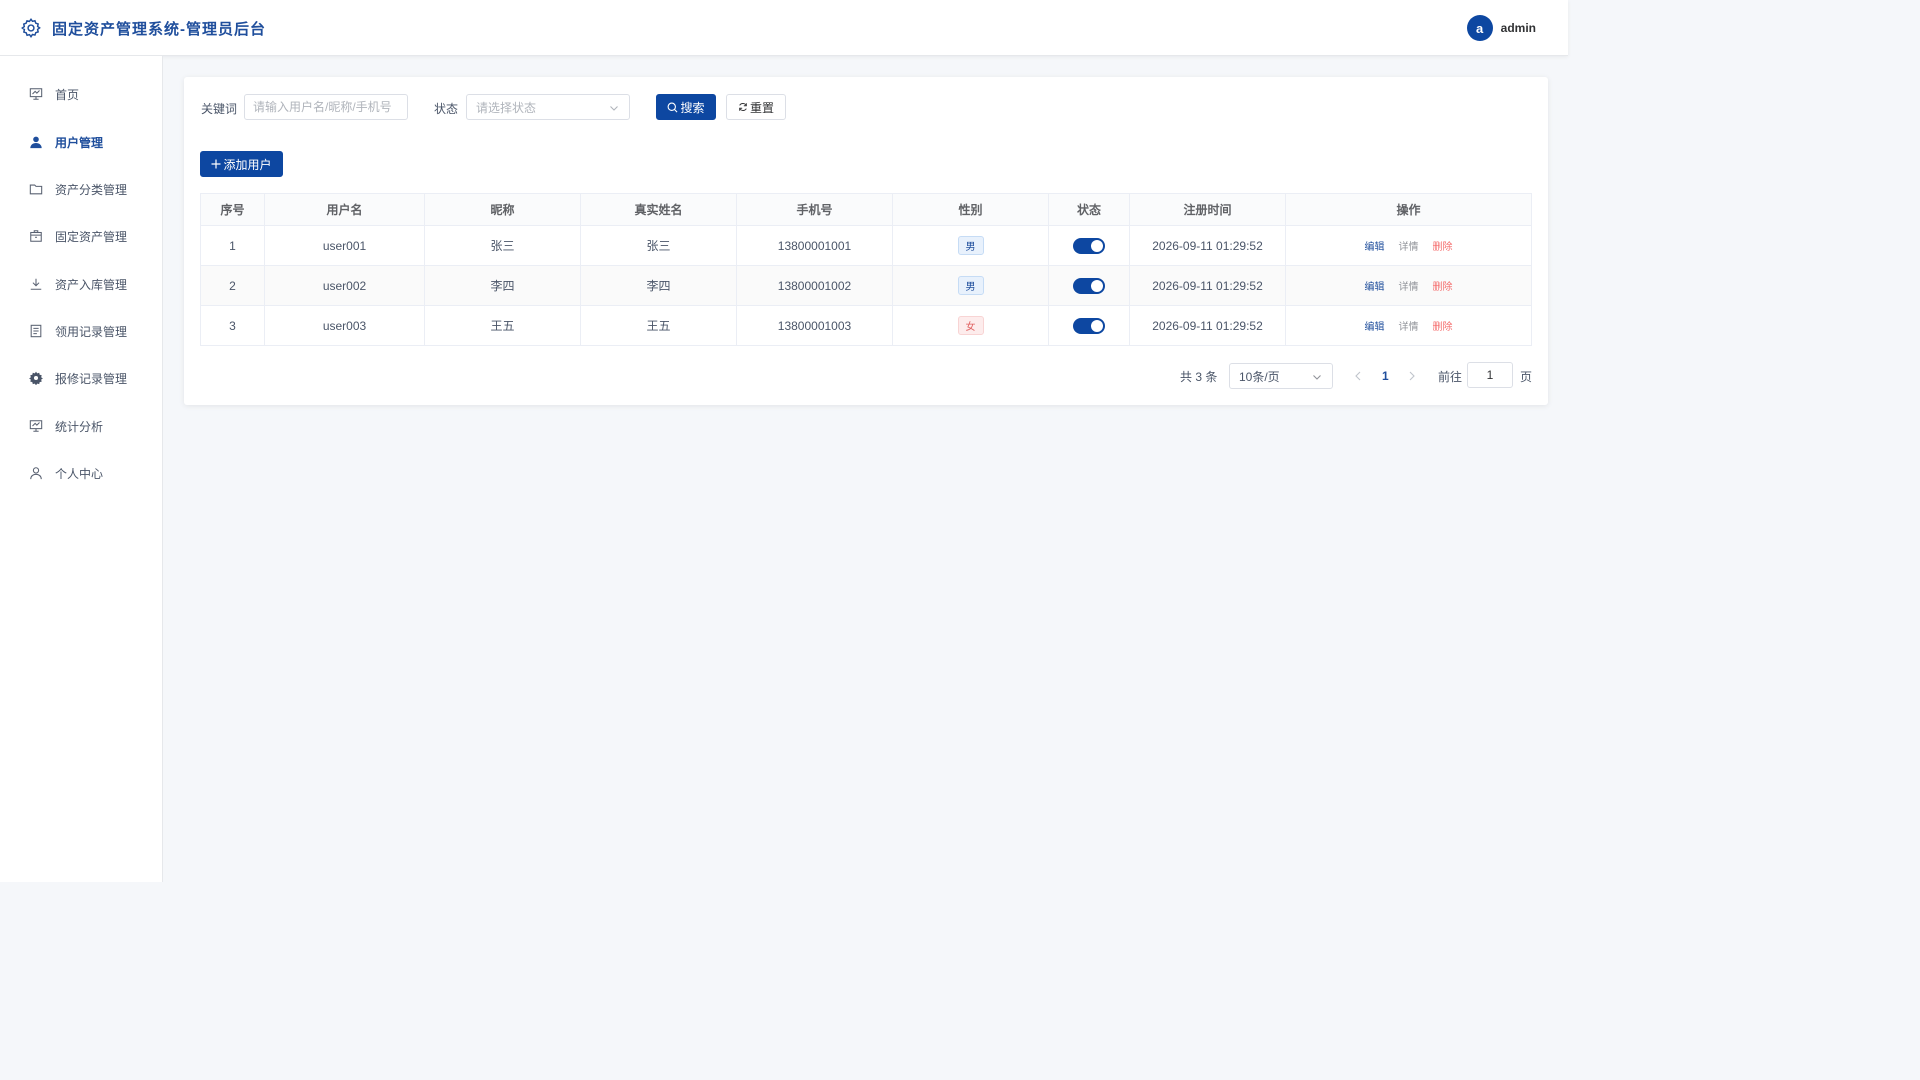 This screenshot has height=1080, width=1920. I want to click on reset-button: 重置, so click(756, 107).